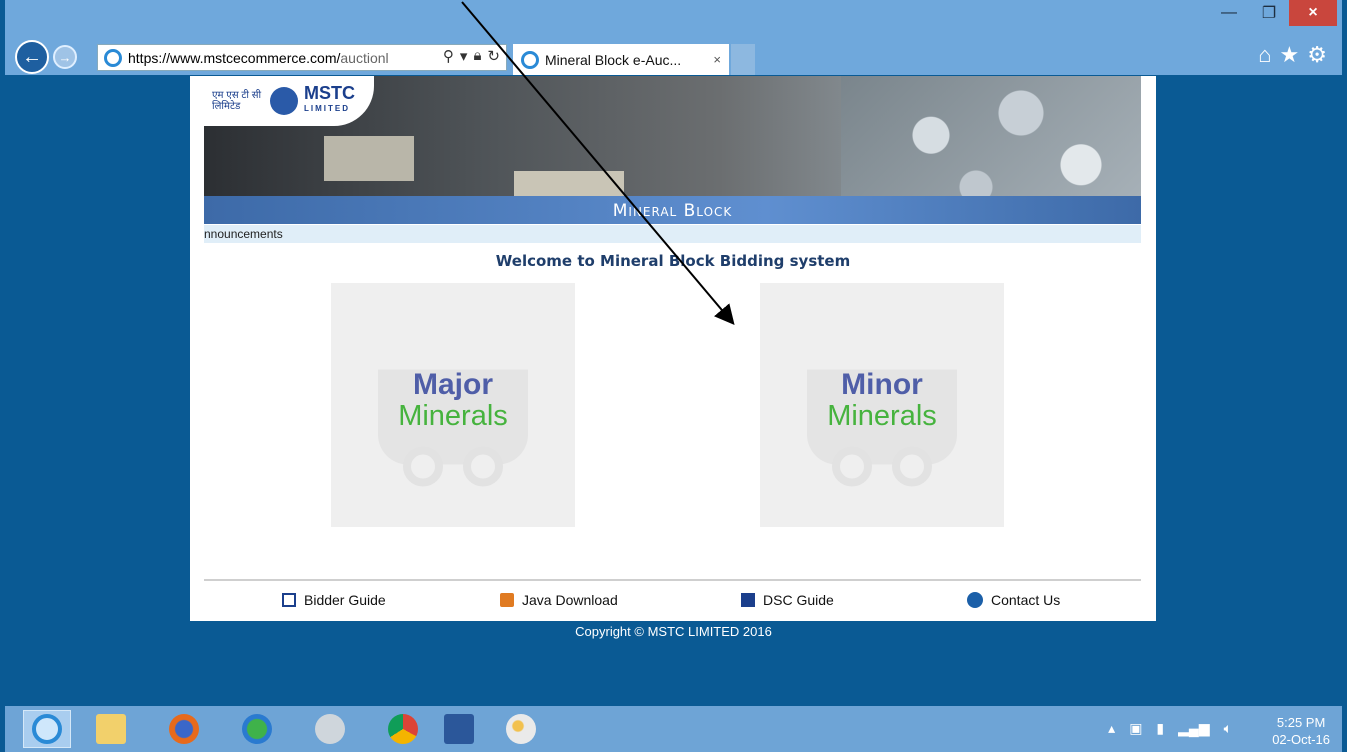 This screenshot has width=1347, height=752. I want to click on minimize-button: —, so click(1229, 13).